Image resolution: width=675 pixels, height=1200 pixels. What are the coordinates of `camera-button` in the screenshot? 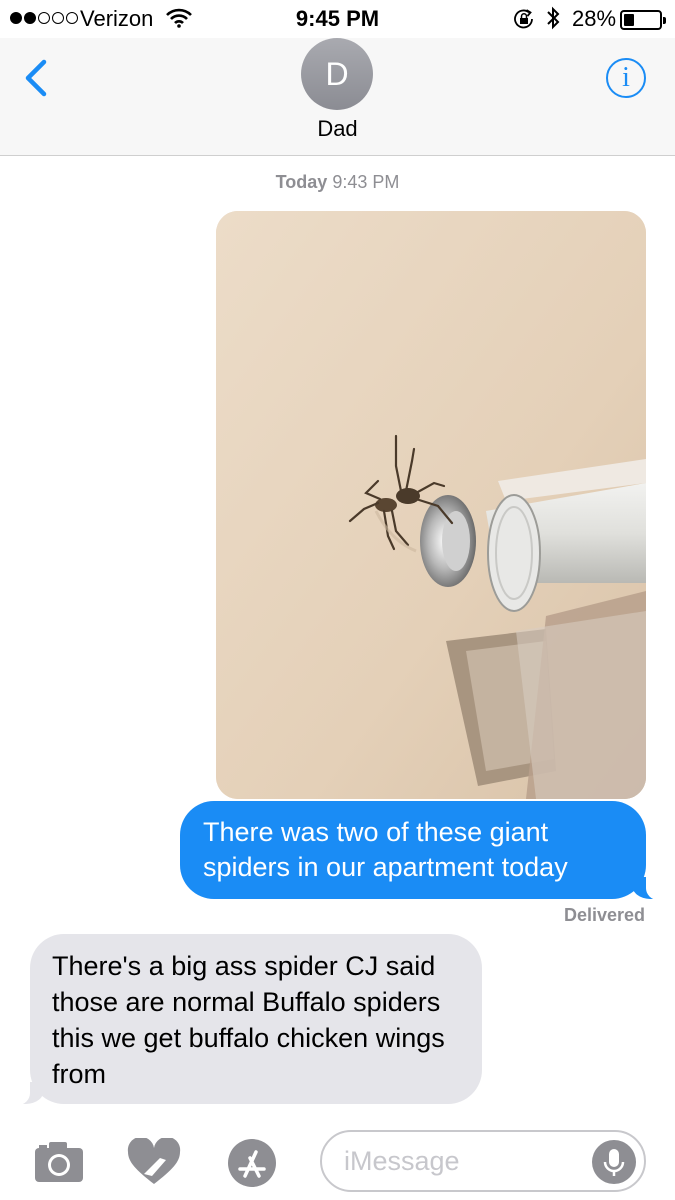 It's located at (60, 1163).